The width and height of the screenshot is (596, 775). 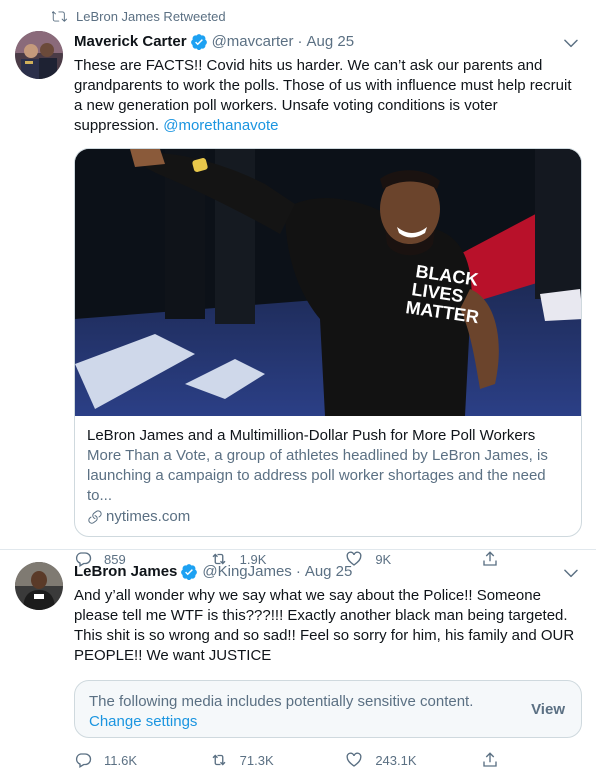 I want to click on reply-count: 11.6K, so click(x=121, y=760).